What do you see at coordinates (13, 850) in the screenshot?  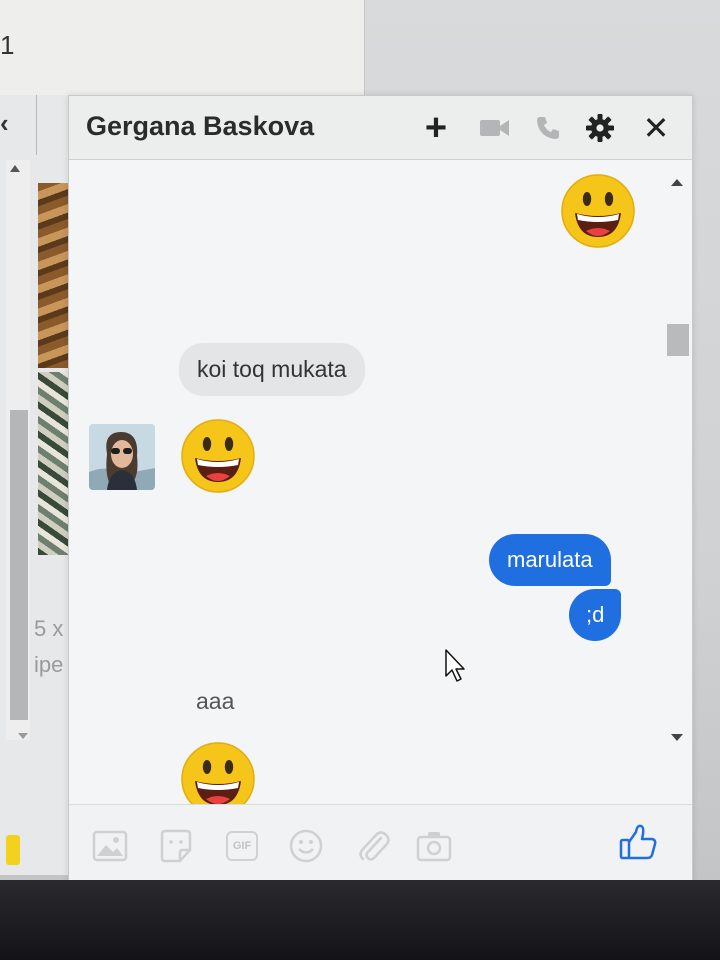 I see `background-icon` at bounding box center [13, 850].